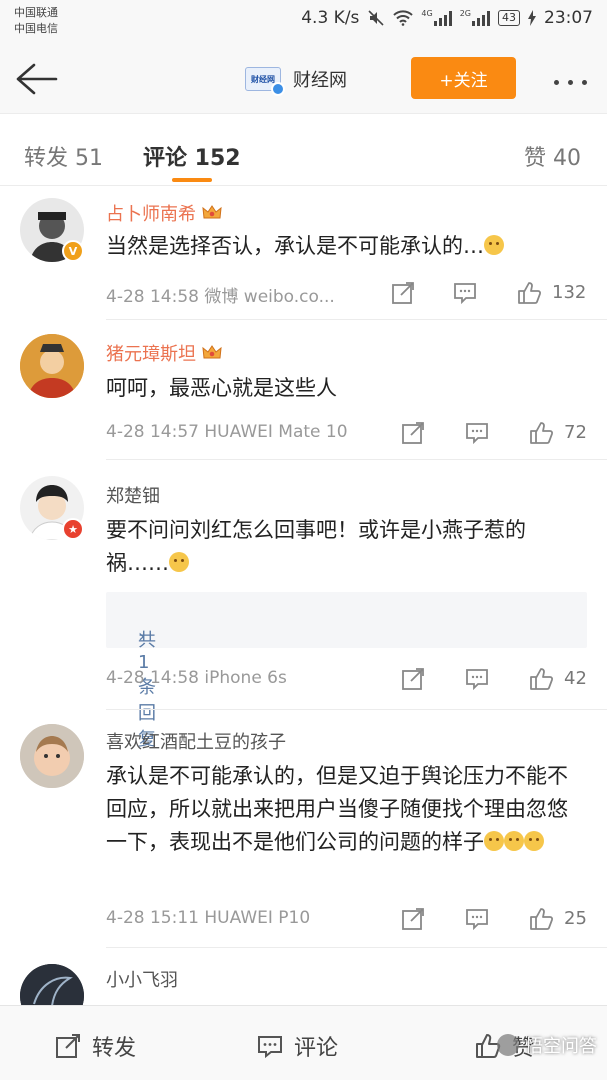 The image size is (607, 1080). What do you see at coordinates (532, 18) in the screenshot?
I see `charging-icon` at bounding box center [532, 18].